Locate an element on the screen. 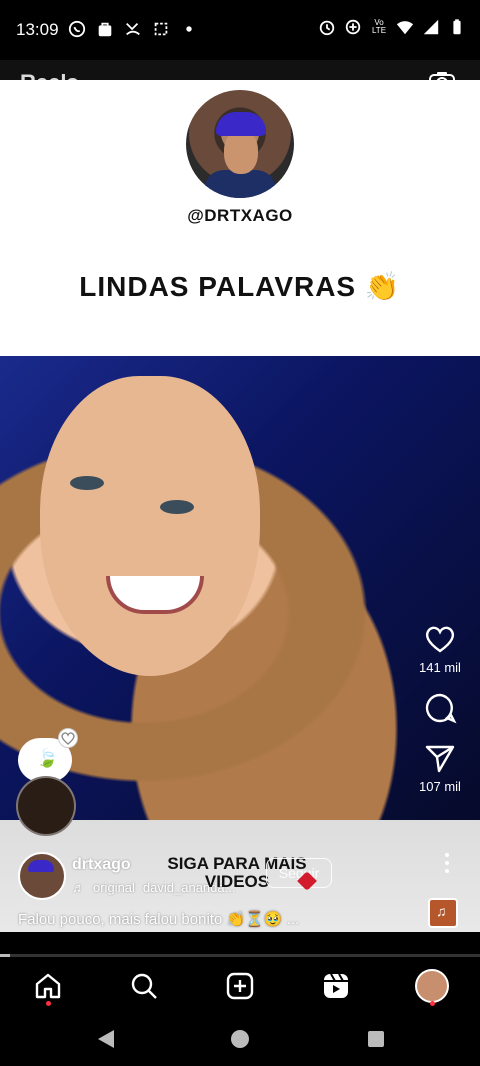  reels-icon is located at coordinates (336, 985).